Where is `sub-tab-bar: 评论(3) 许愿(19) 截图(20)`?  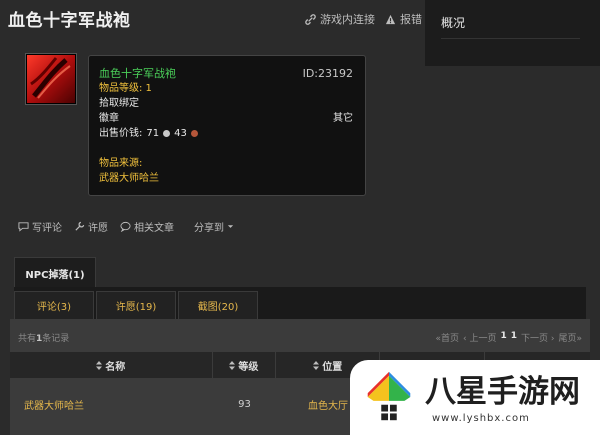
sub-tab-bar: 评论(3) 许愿(19) 截图(20) is located at coordinates (300, 303).